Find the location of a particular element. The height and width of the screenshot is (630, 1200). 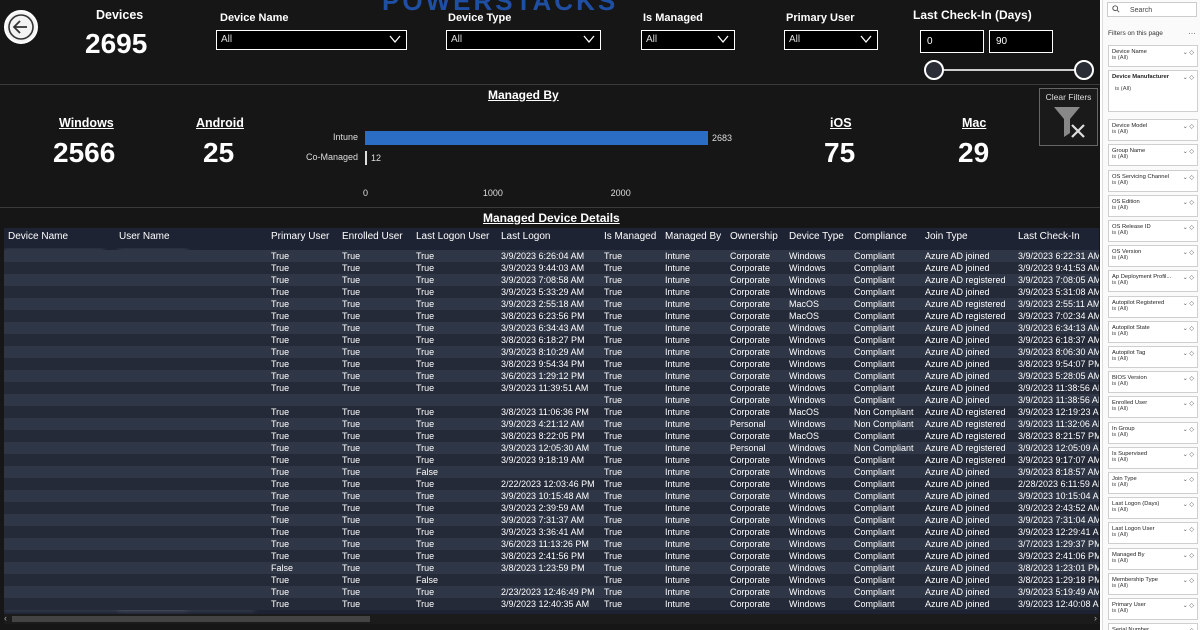

filter-card: Device Model is (All) ⌄ ◇ is located at coordinates (1153, 130).